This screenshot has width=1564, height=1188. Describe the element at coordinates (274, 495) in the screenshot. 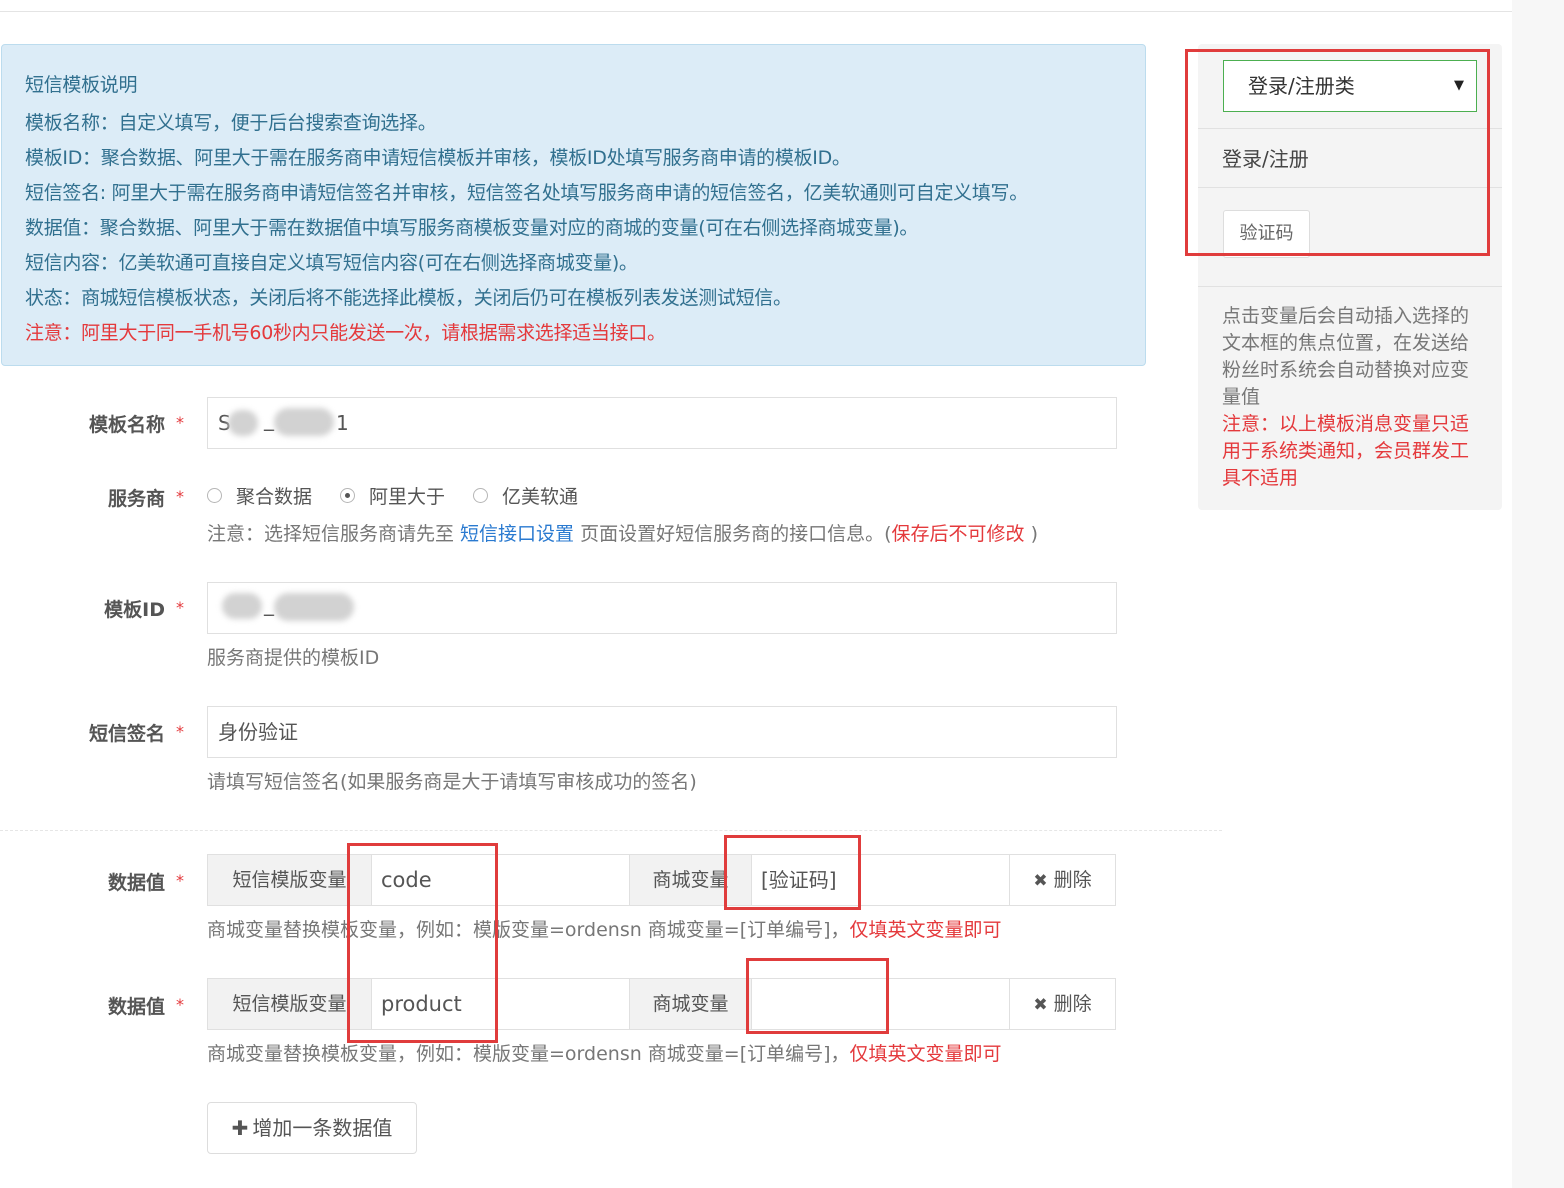

I see `provider-option-label: 聚合数据` at that location.